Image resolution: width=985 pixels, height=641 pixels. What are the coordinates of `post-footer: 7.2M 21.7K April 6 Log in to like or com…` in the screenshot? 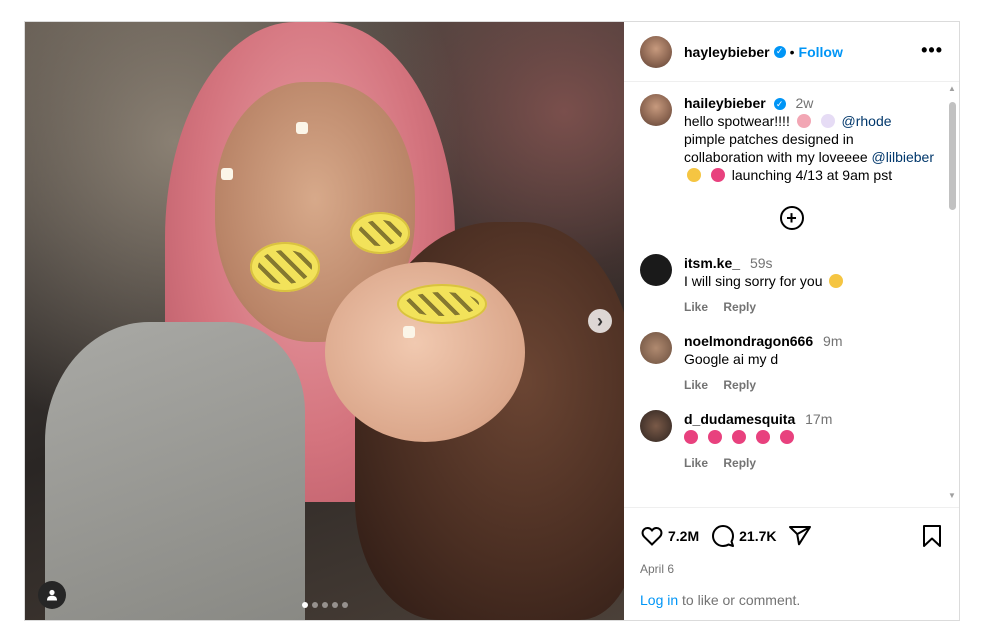 It's located at (791, 563).